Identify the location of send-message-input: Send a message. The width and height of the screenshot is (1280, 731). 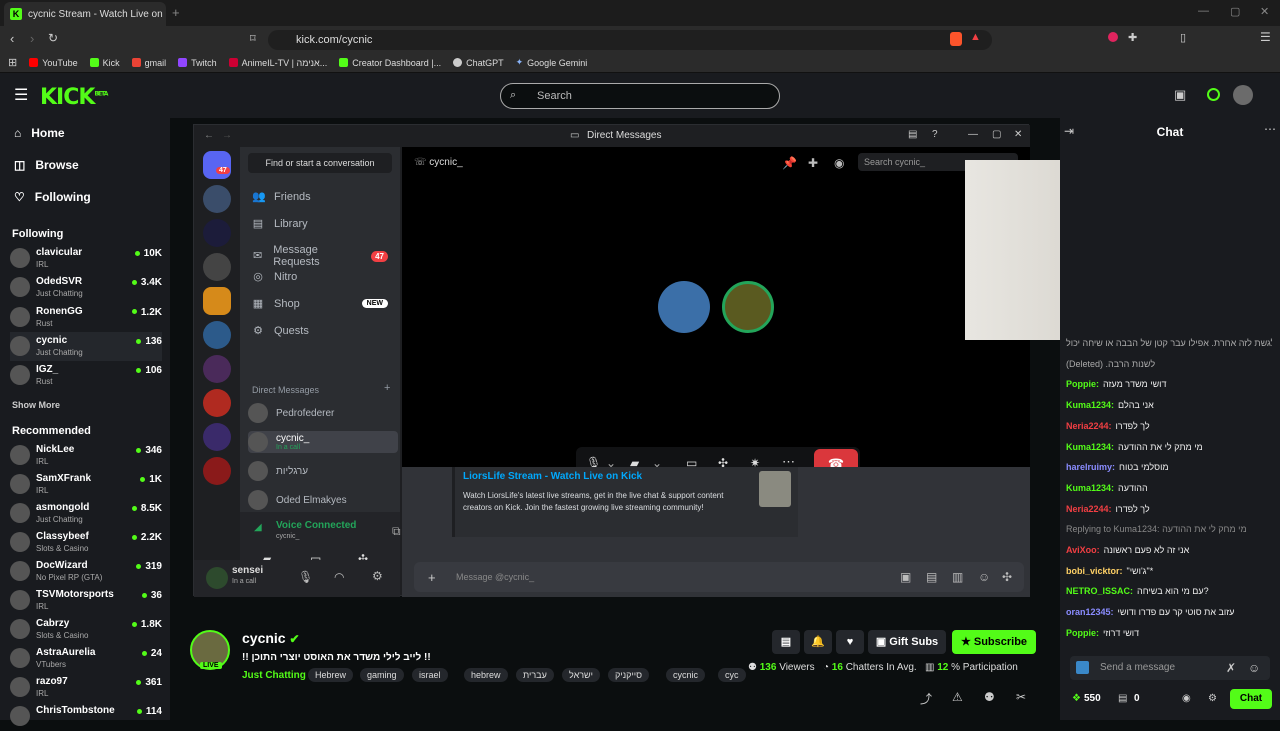
(1170, 668).